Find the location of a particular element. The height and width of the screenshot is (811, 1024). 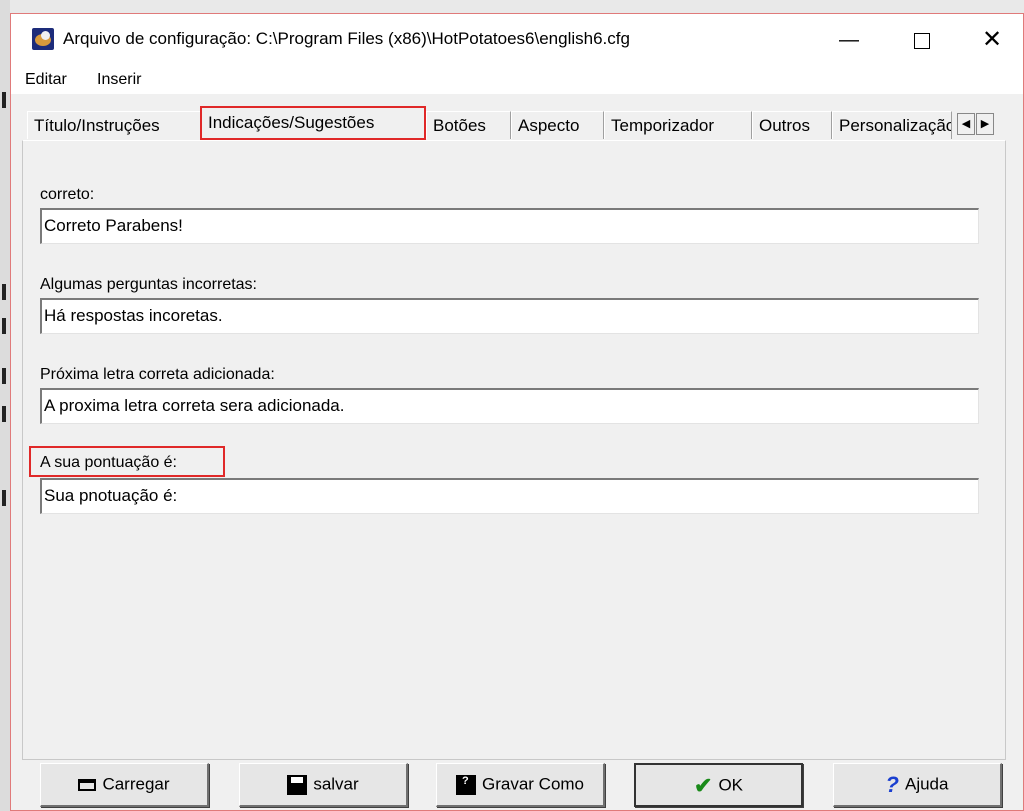

hotpotatoes-app-icon is located at coordinates (43, 39).